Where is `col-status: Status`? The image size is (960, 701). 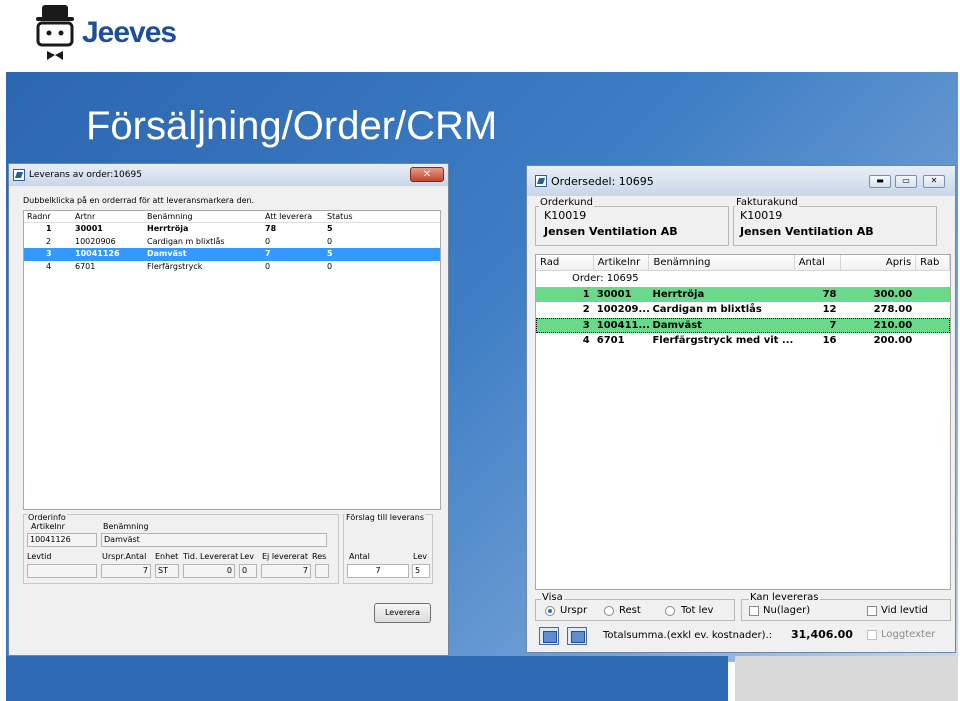
col-status: Status is located at coordinates (354, 216).